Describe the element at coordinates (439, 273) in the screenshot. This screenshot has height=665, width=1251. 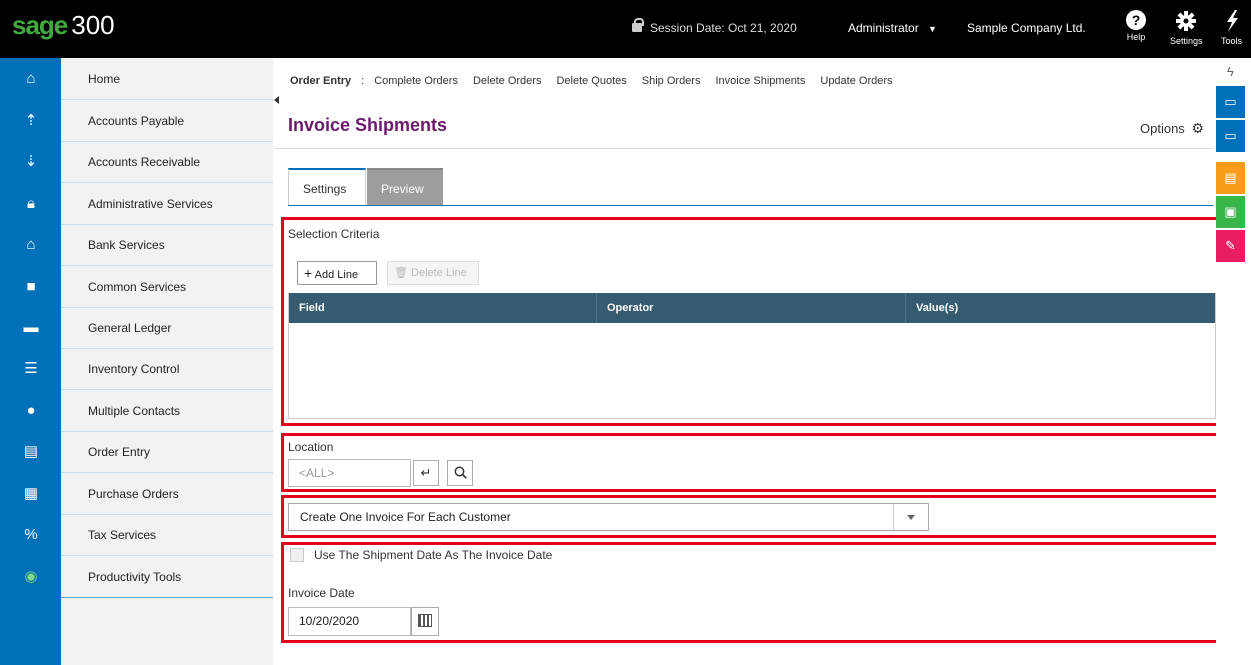
I see `delete-line-label: Delete Line` at that location.